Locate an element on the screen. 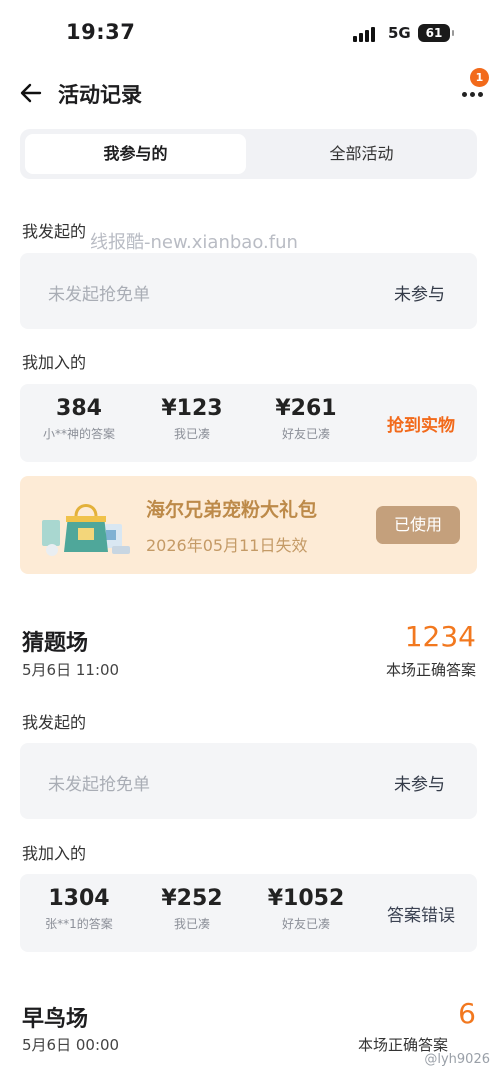 The image size is (498, 1080). stat-value: ¥252 is located at coordinates (192, 898).